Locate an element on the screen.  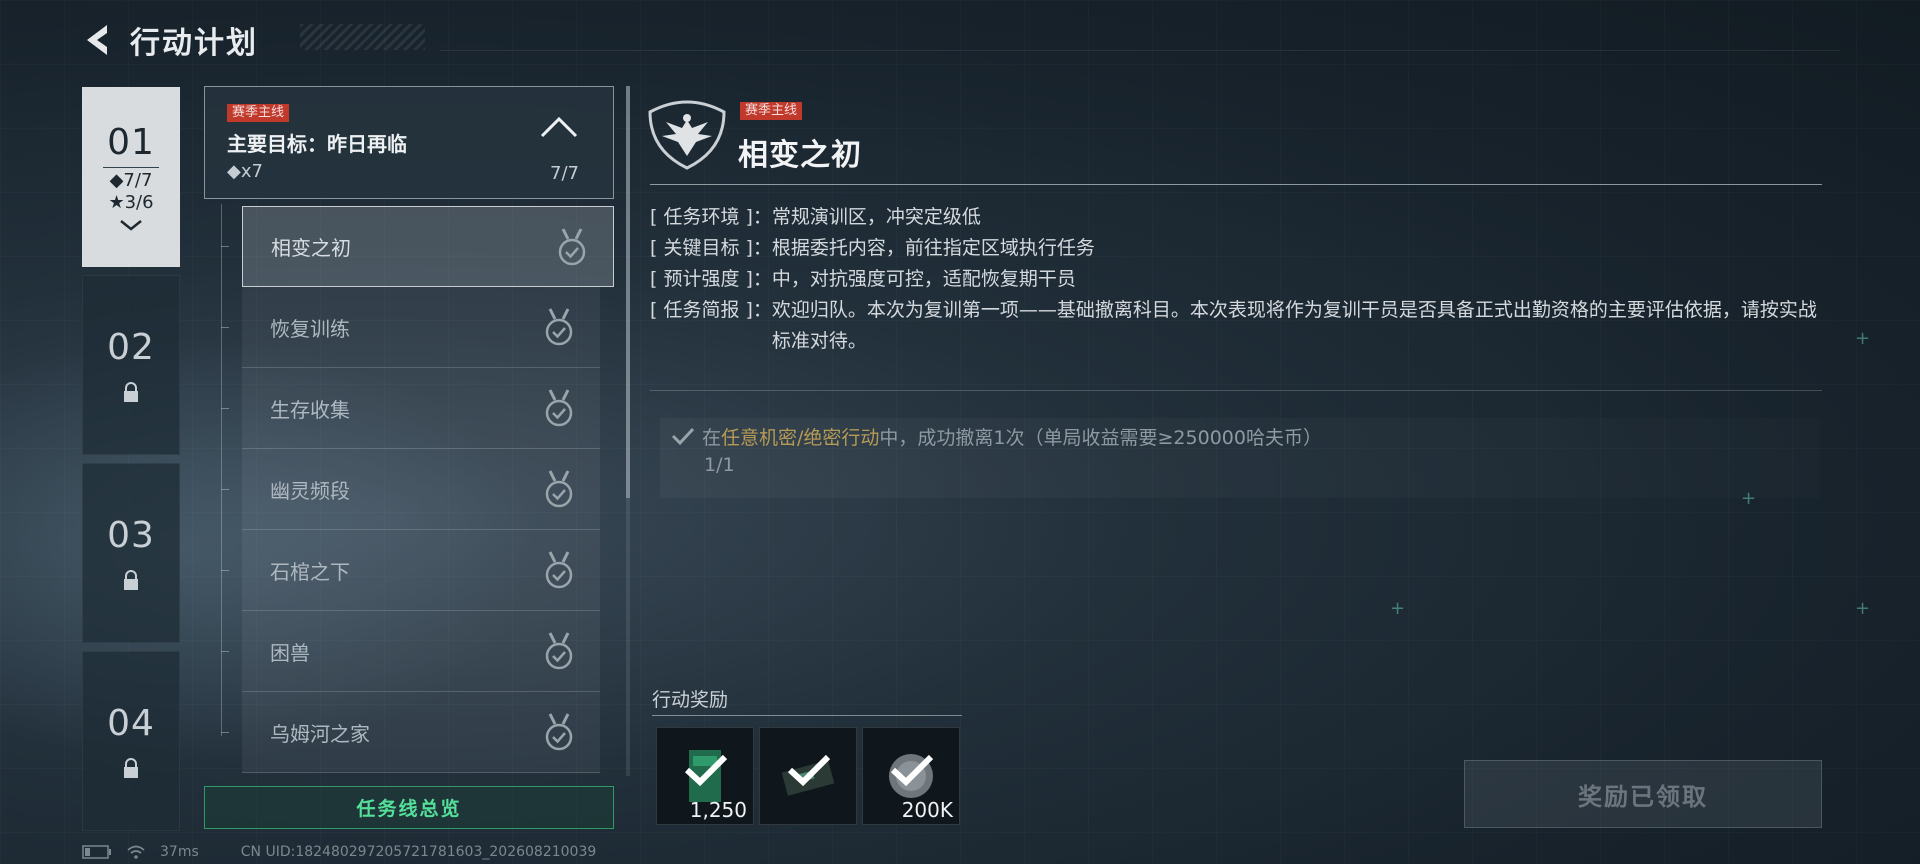
chevron-up-icon is located at coordinates (559, 127).